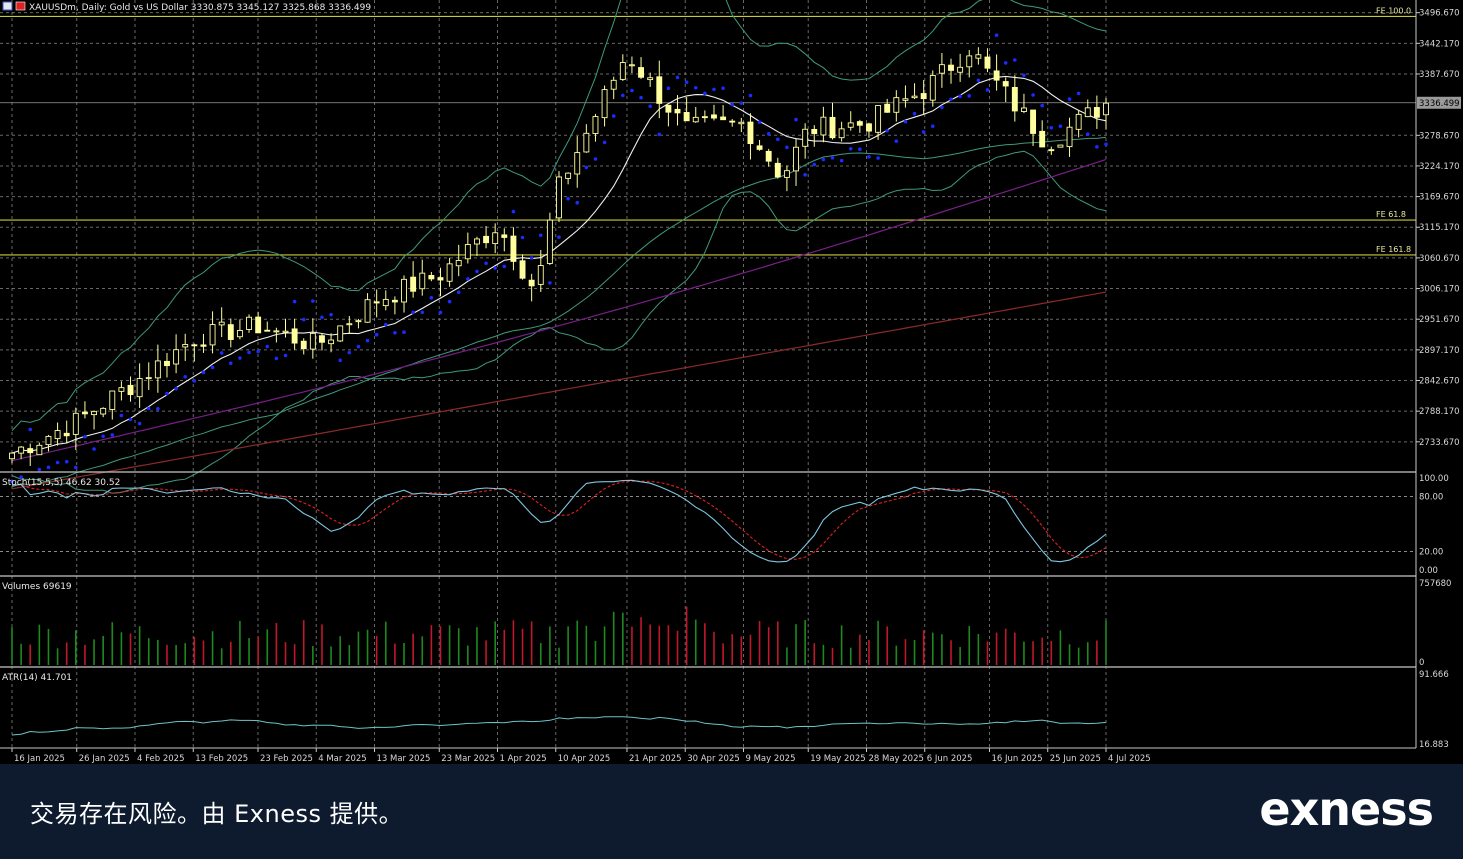  What do you see at coordinates (1439, 259) in the screenshot?
I see `y-tick-label: 3060.670` at bounding box center [1439, 259].